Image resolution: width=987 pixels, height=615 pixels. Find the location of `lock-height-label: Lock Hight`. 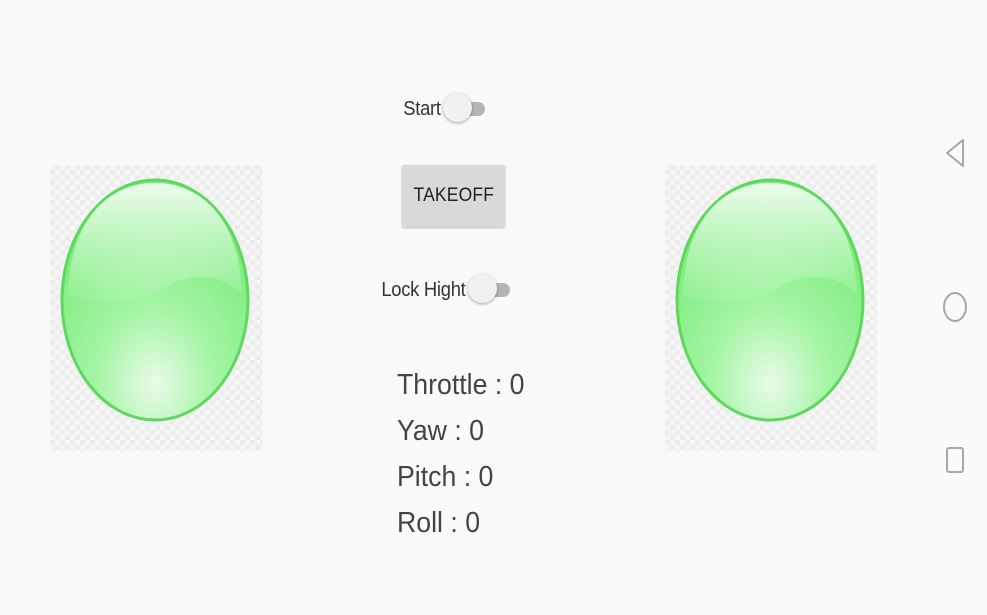

lock-height-label: Lock Hight is located at coordinates (423, 289).